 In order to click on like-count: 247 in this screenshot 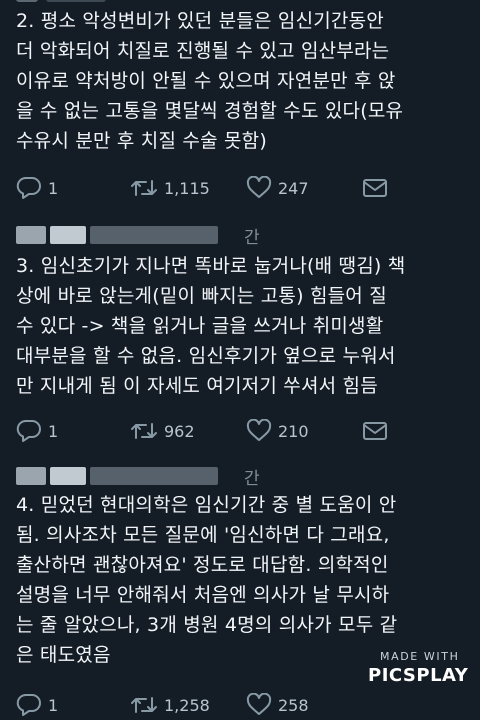, I will do `click(293, 188)`.